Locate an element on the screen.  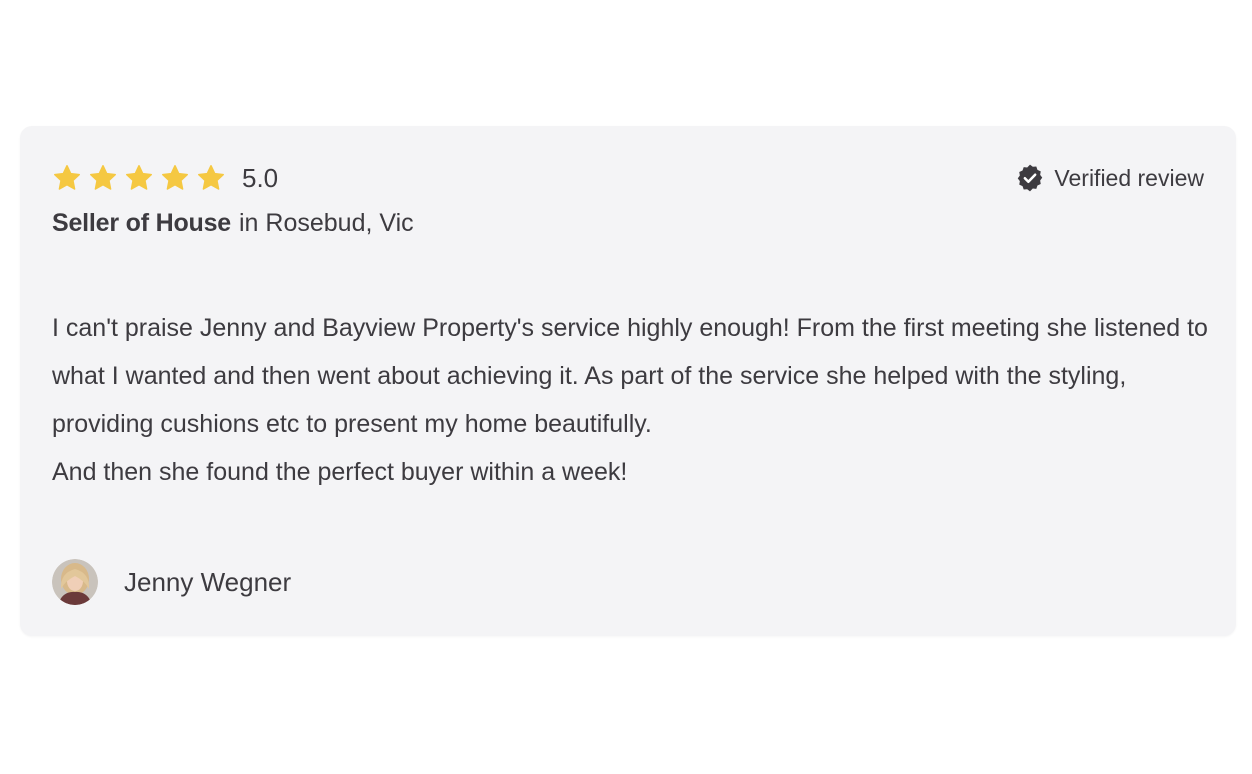
verified-review-badge: Verified review is located at coordinates (1110, 178).